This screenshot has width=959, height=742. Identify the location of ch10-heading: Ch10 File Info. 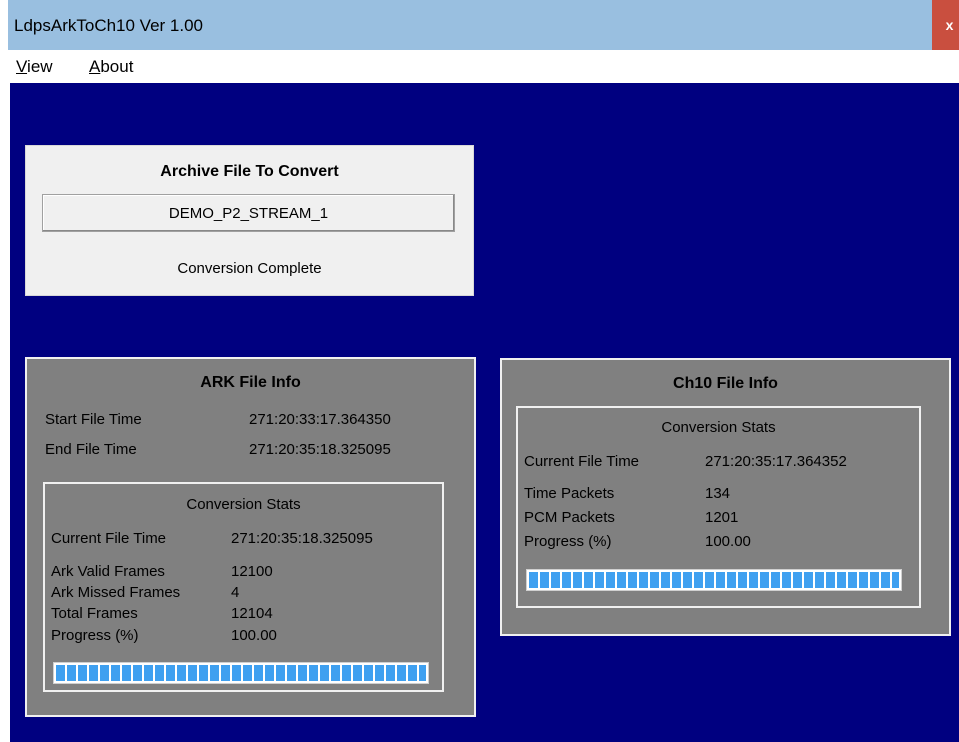
(725, 383).